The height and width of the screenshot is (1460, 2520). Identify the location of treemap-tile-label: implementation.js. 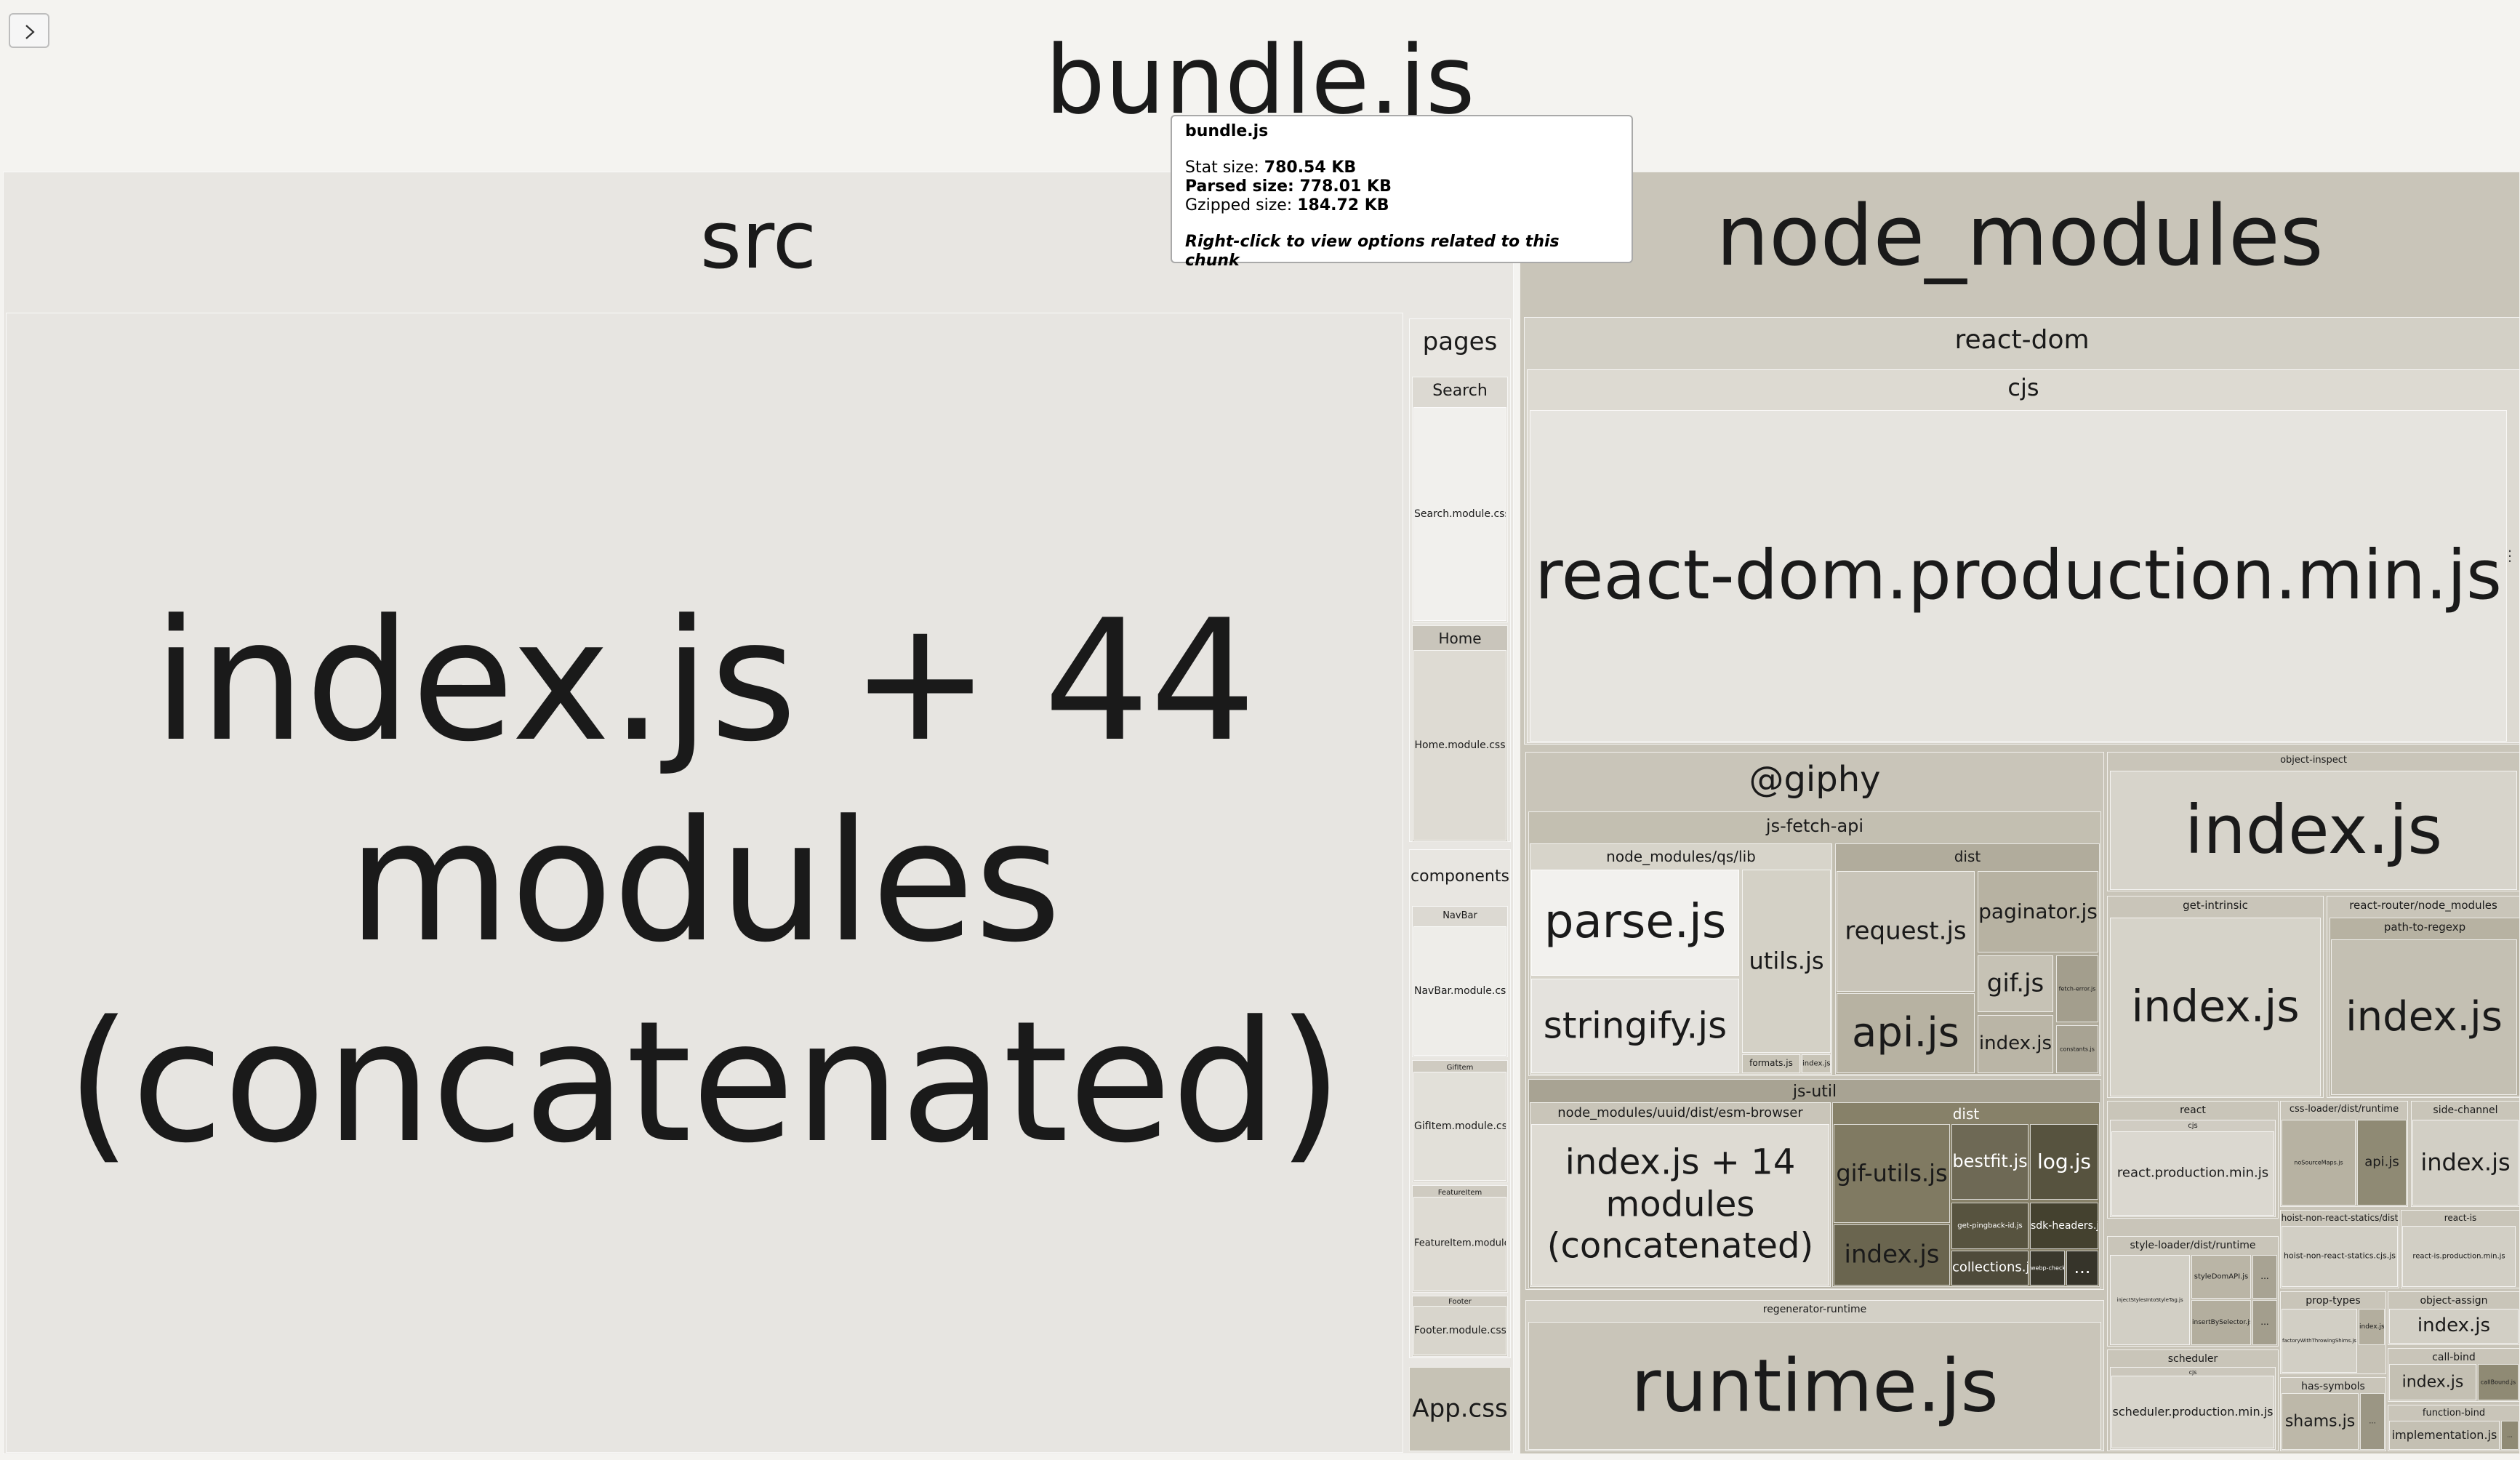
(2444, 1434).